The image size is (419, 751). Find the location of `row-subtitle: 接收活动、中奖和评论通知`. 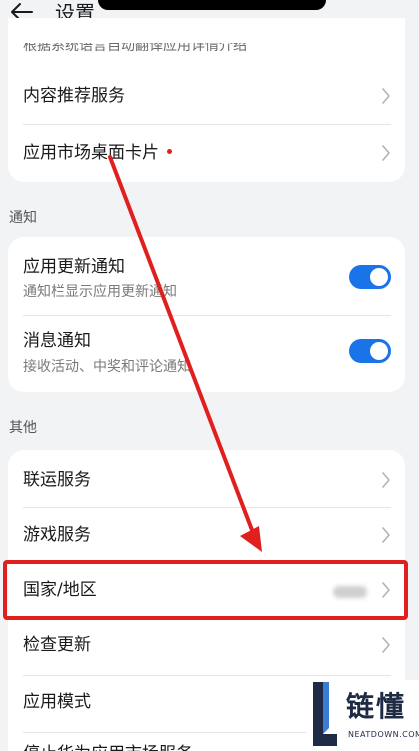

row-subtitle: 接收活动、中奖和评论通知 is located at coordinates (107, 367).